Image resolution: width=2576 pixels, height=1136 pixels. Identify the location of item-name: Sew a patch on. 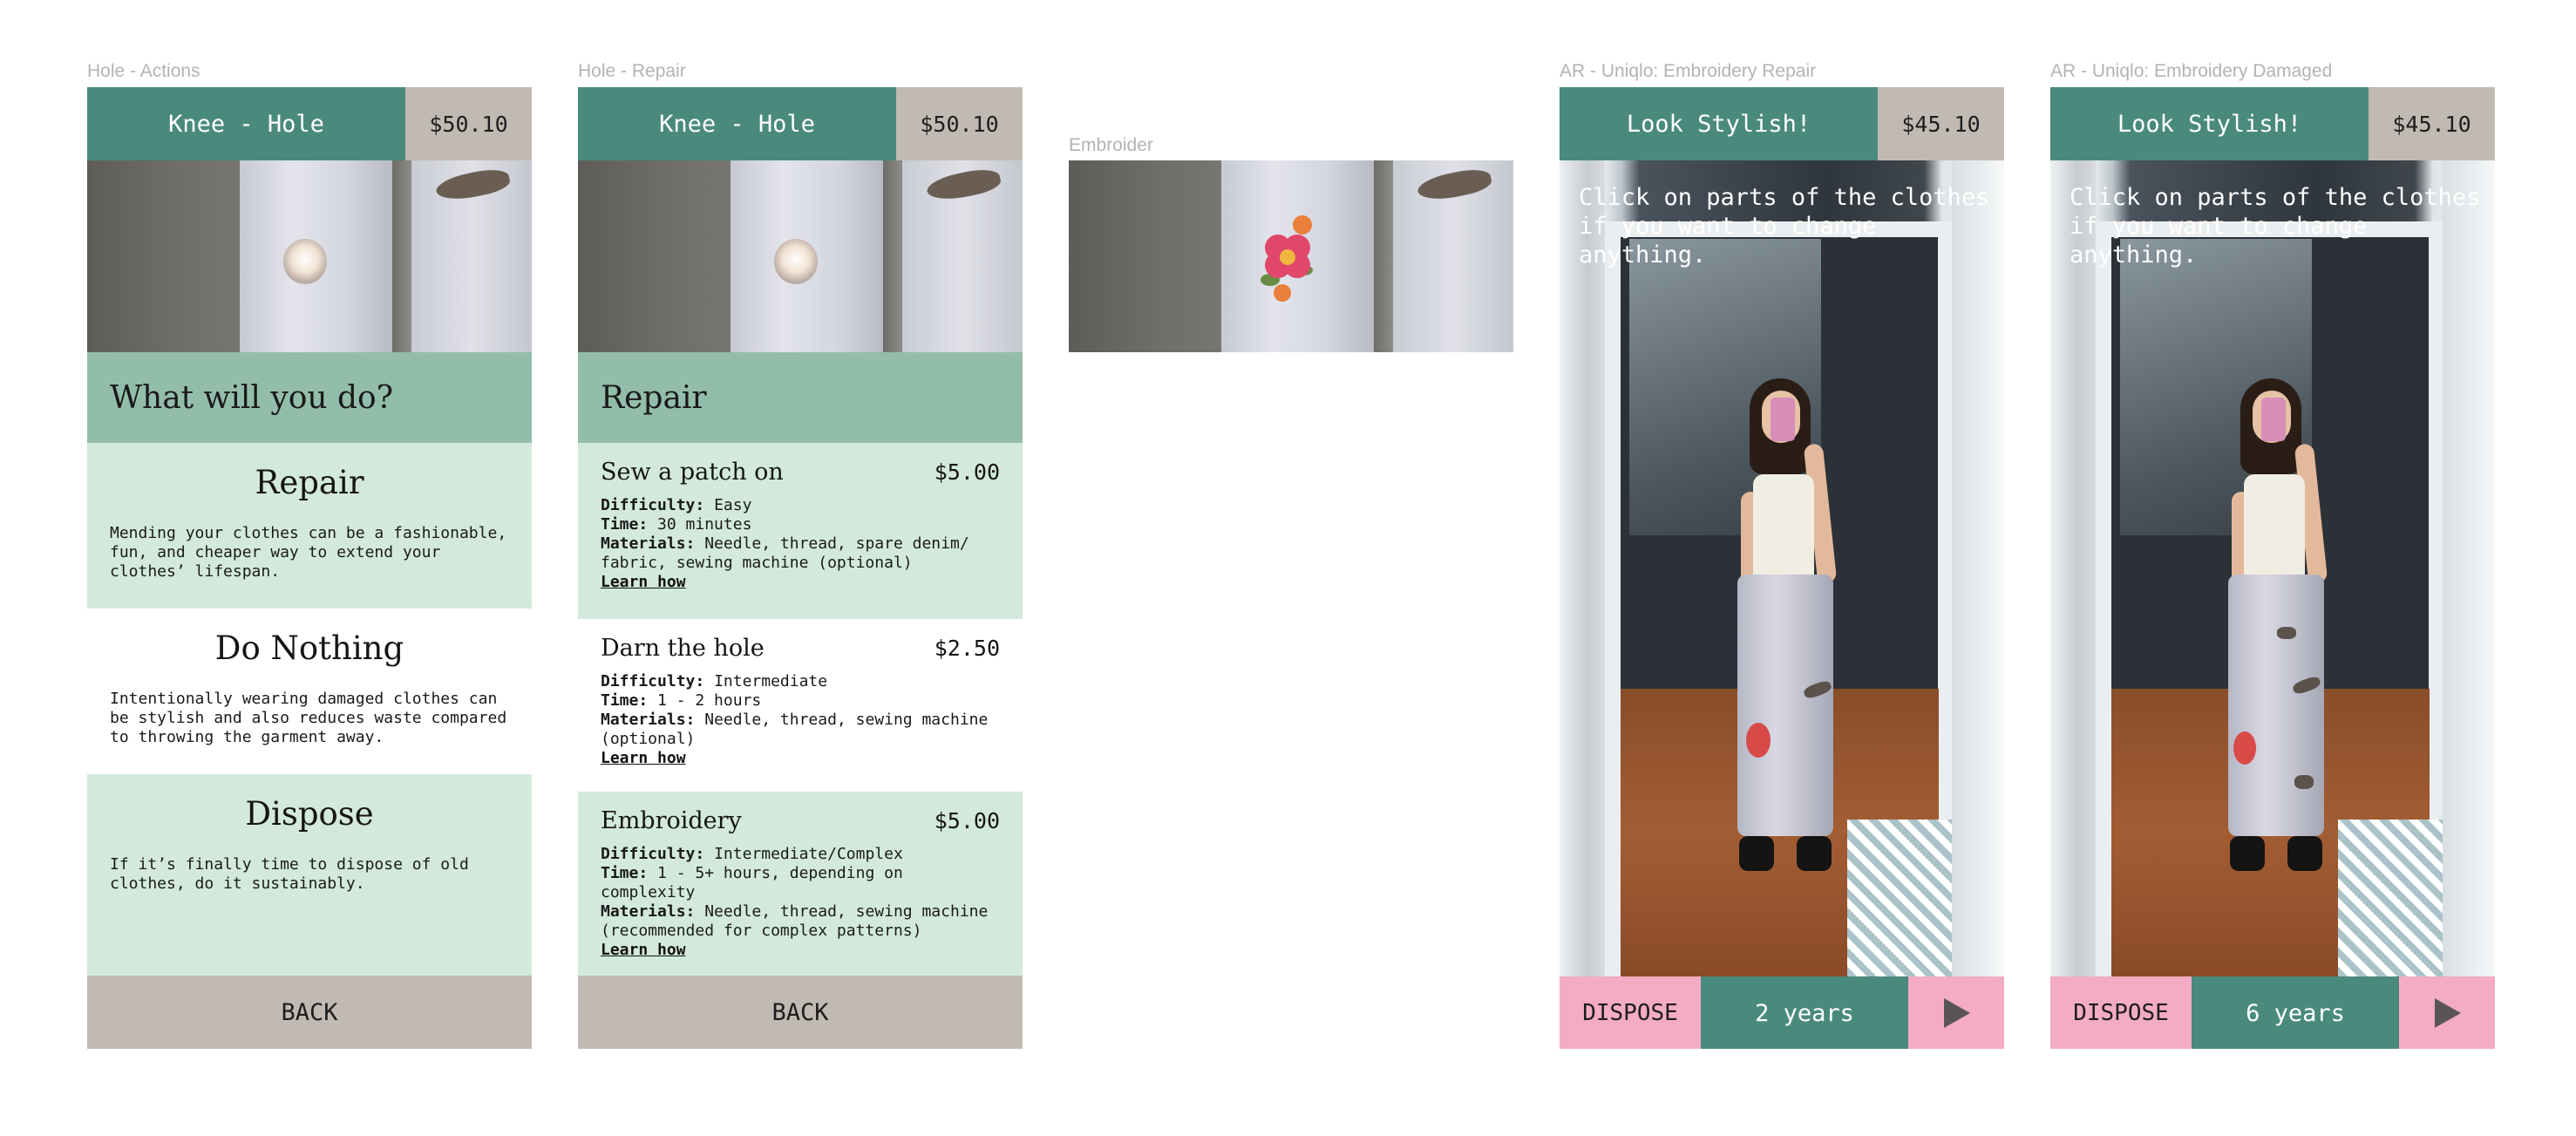
(692, 472).